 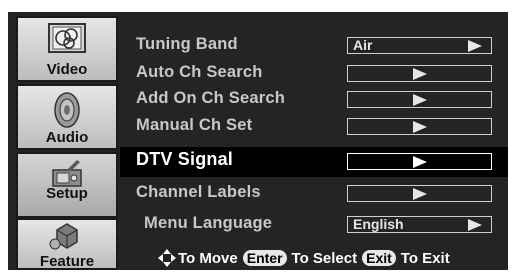 I want to click on menu-item-label: DTV Signal, so click(x=185, y=159).